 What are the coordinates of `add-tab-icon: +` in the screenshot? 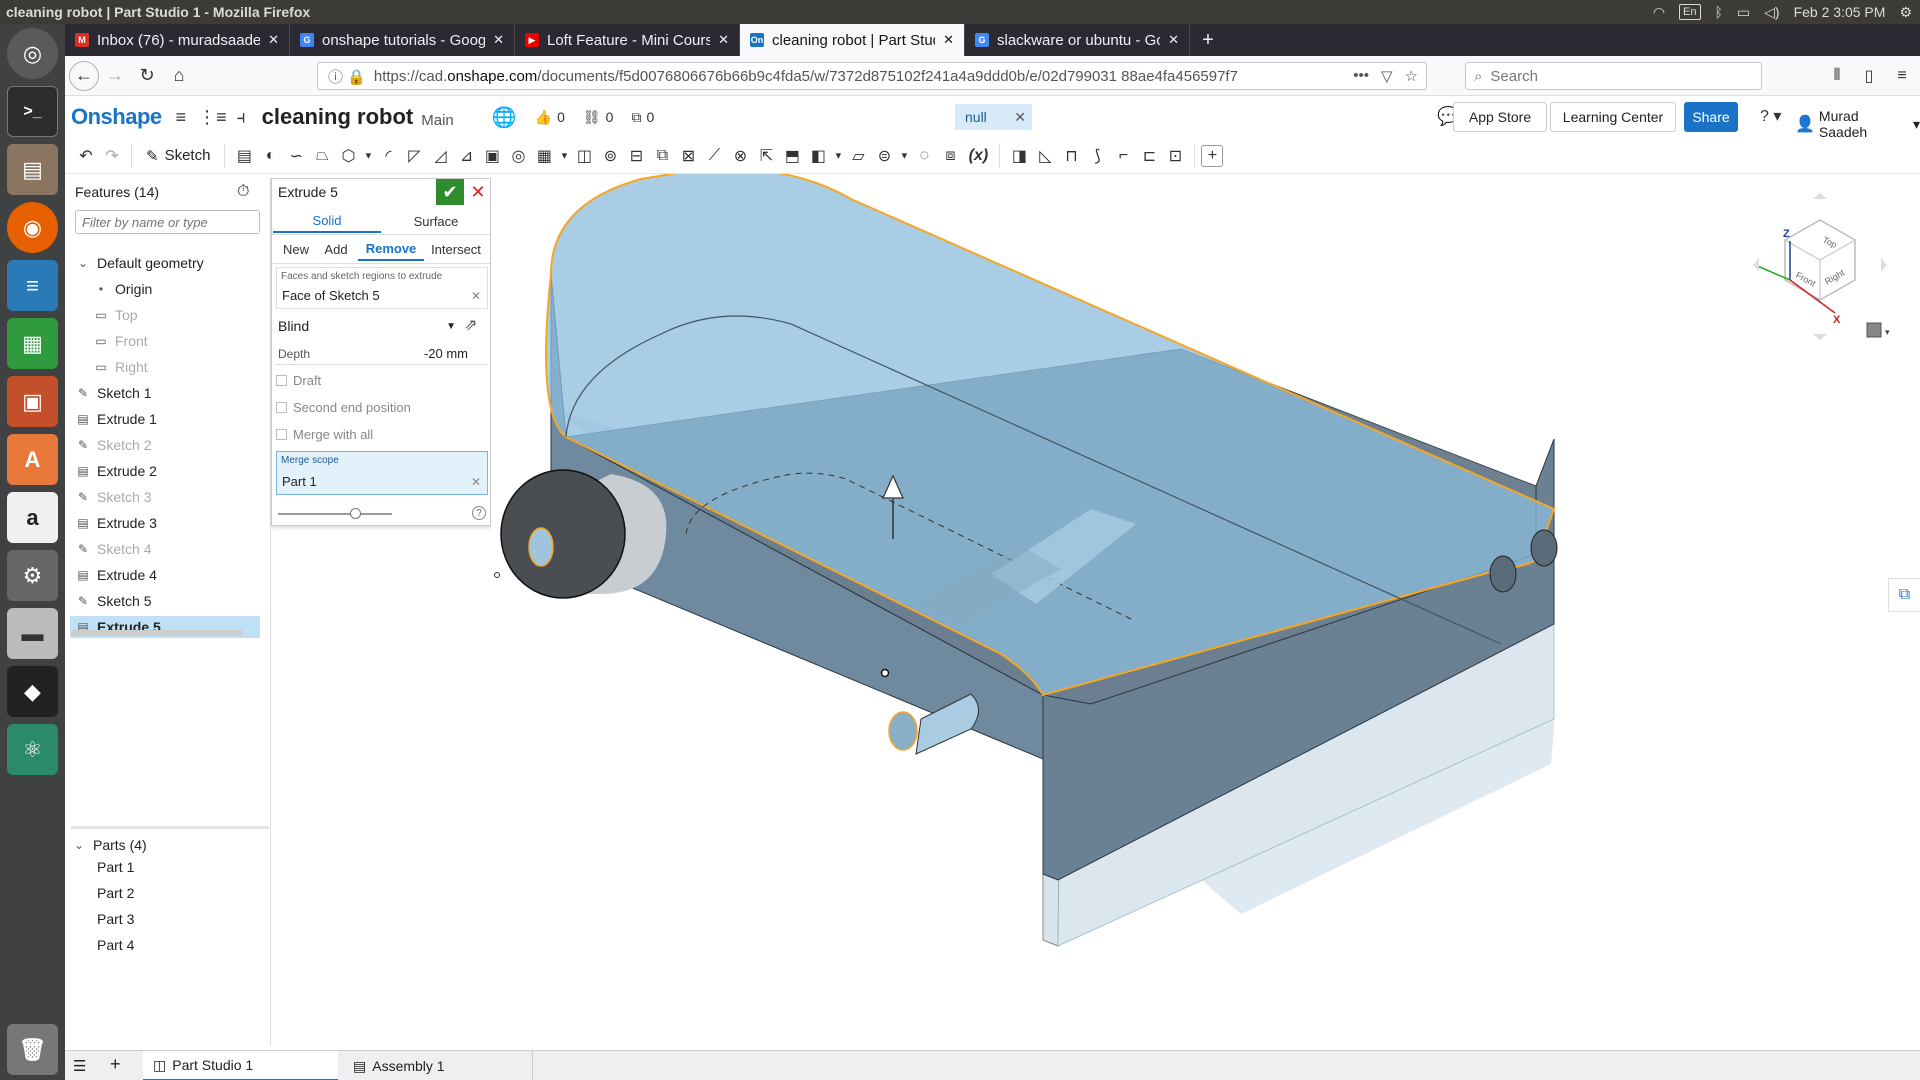 It's located at (115, 1064).